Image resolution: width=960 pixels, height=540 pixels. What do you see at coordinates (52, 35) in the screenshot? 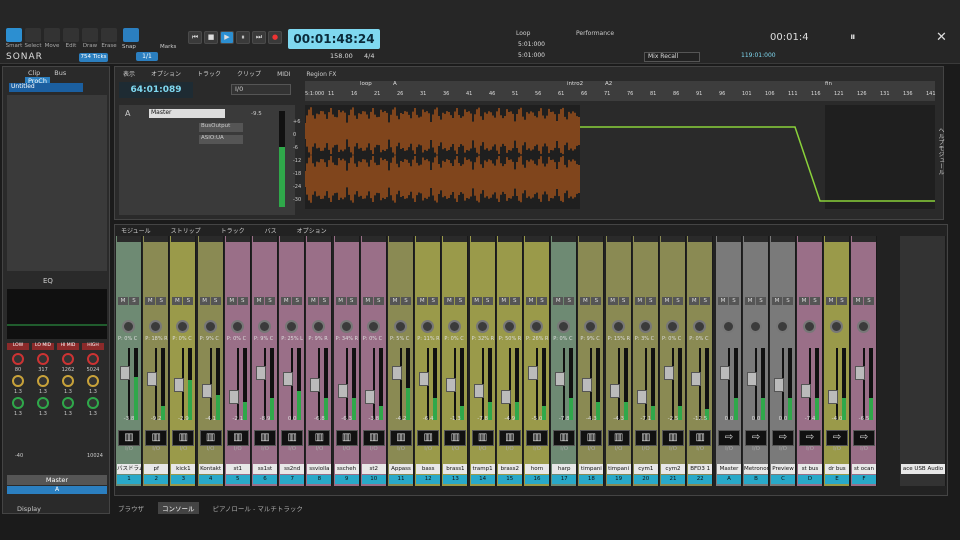
I see `tool-move` at bounding box center [52, 35].